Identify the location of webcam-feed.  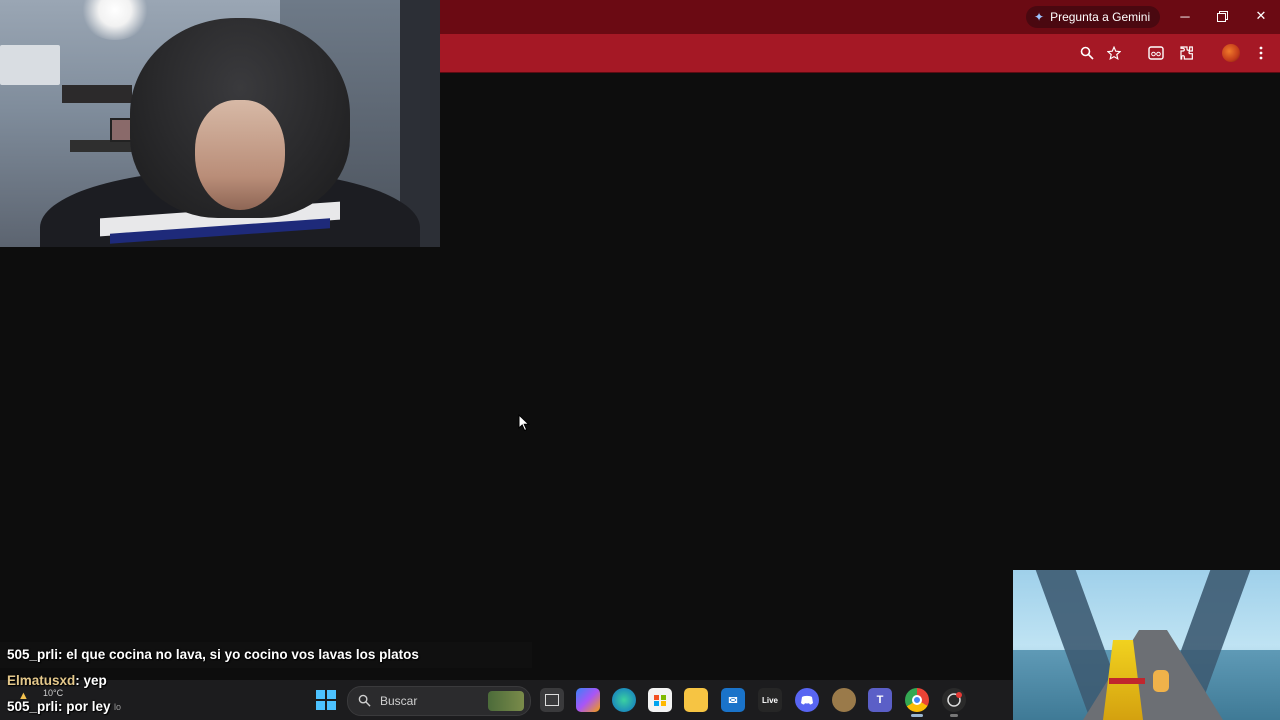
(220, 123).